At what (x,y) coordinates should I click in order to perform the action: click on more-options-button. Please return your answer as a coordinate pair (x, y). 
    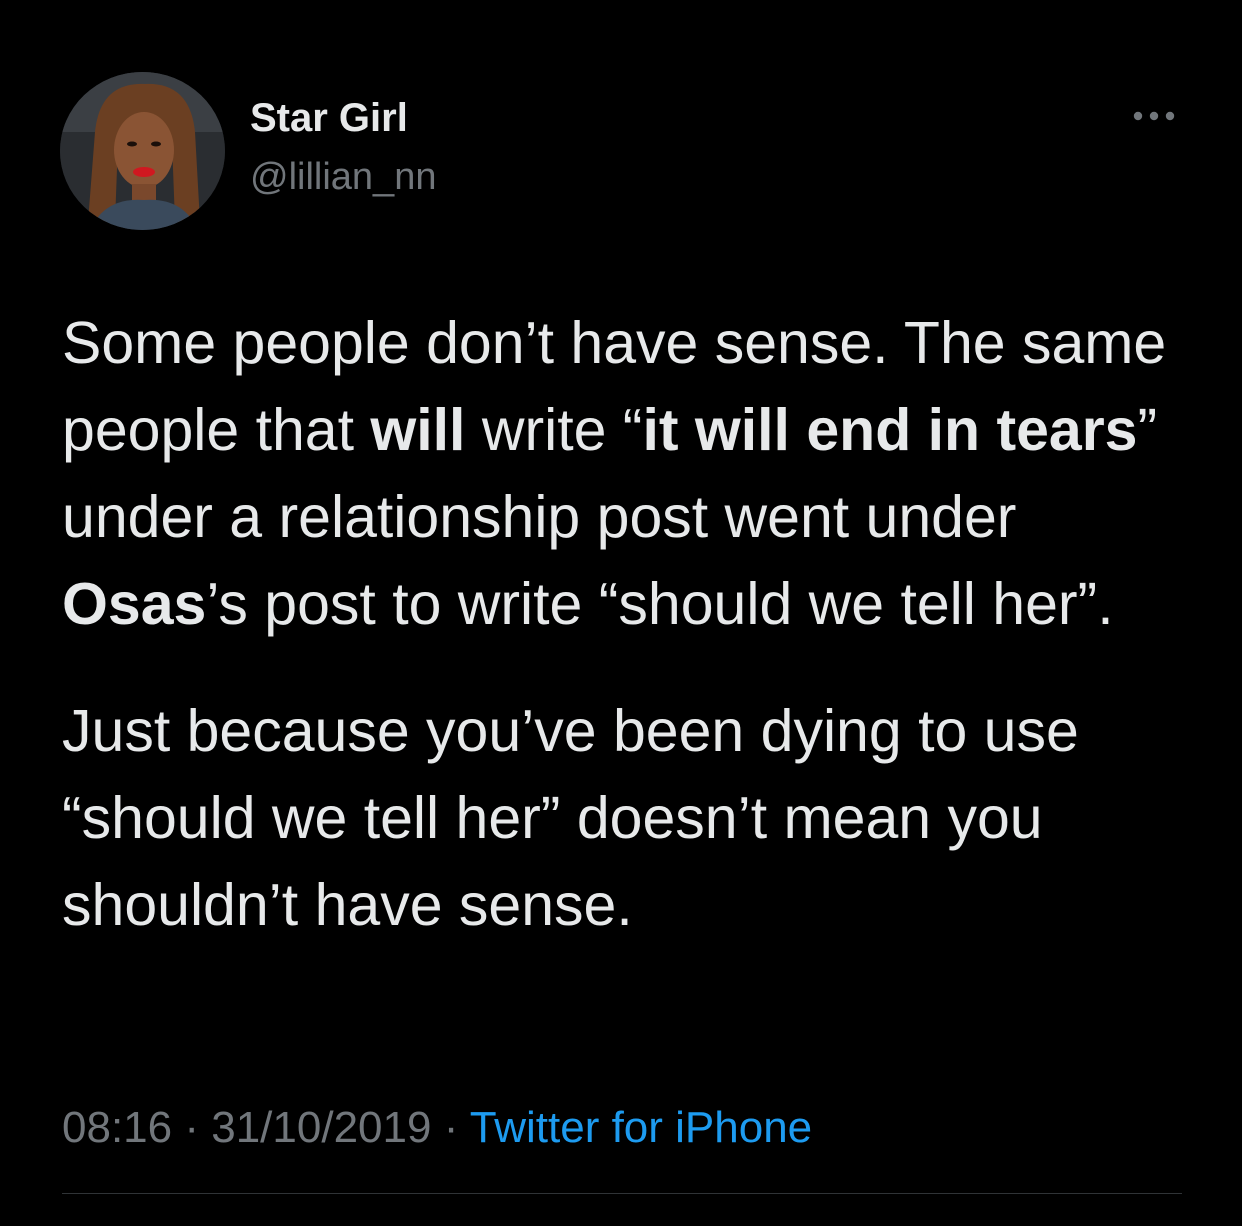
    Looking at the image, I should click on (1154, 116).